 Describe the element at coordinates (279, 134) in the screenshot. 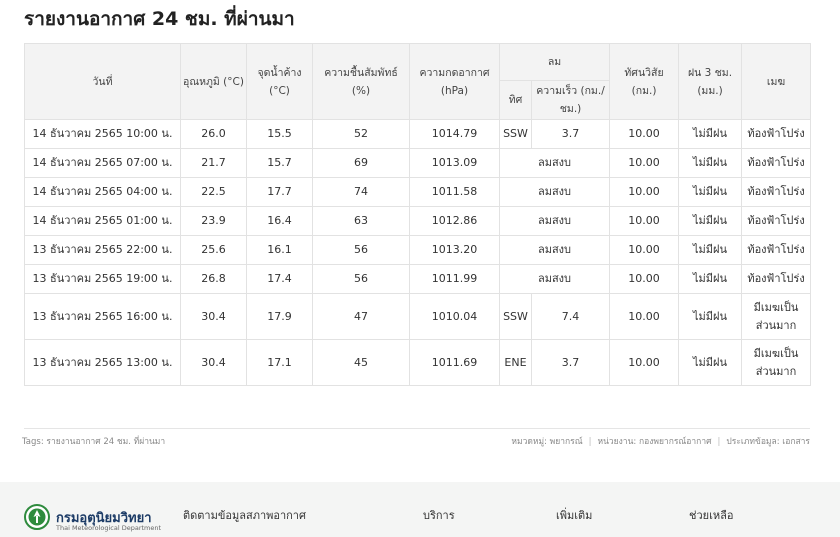

I see `cell-dew-point: 15.5` at that location.